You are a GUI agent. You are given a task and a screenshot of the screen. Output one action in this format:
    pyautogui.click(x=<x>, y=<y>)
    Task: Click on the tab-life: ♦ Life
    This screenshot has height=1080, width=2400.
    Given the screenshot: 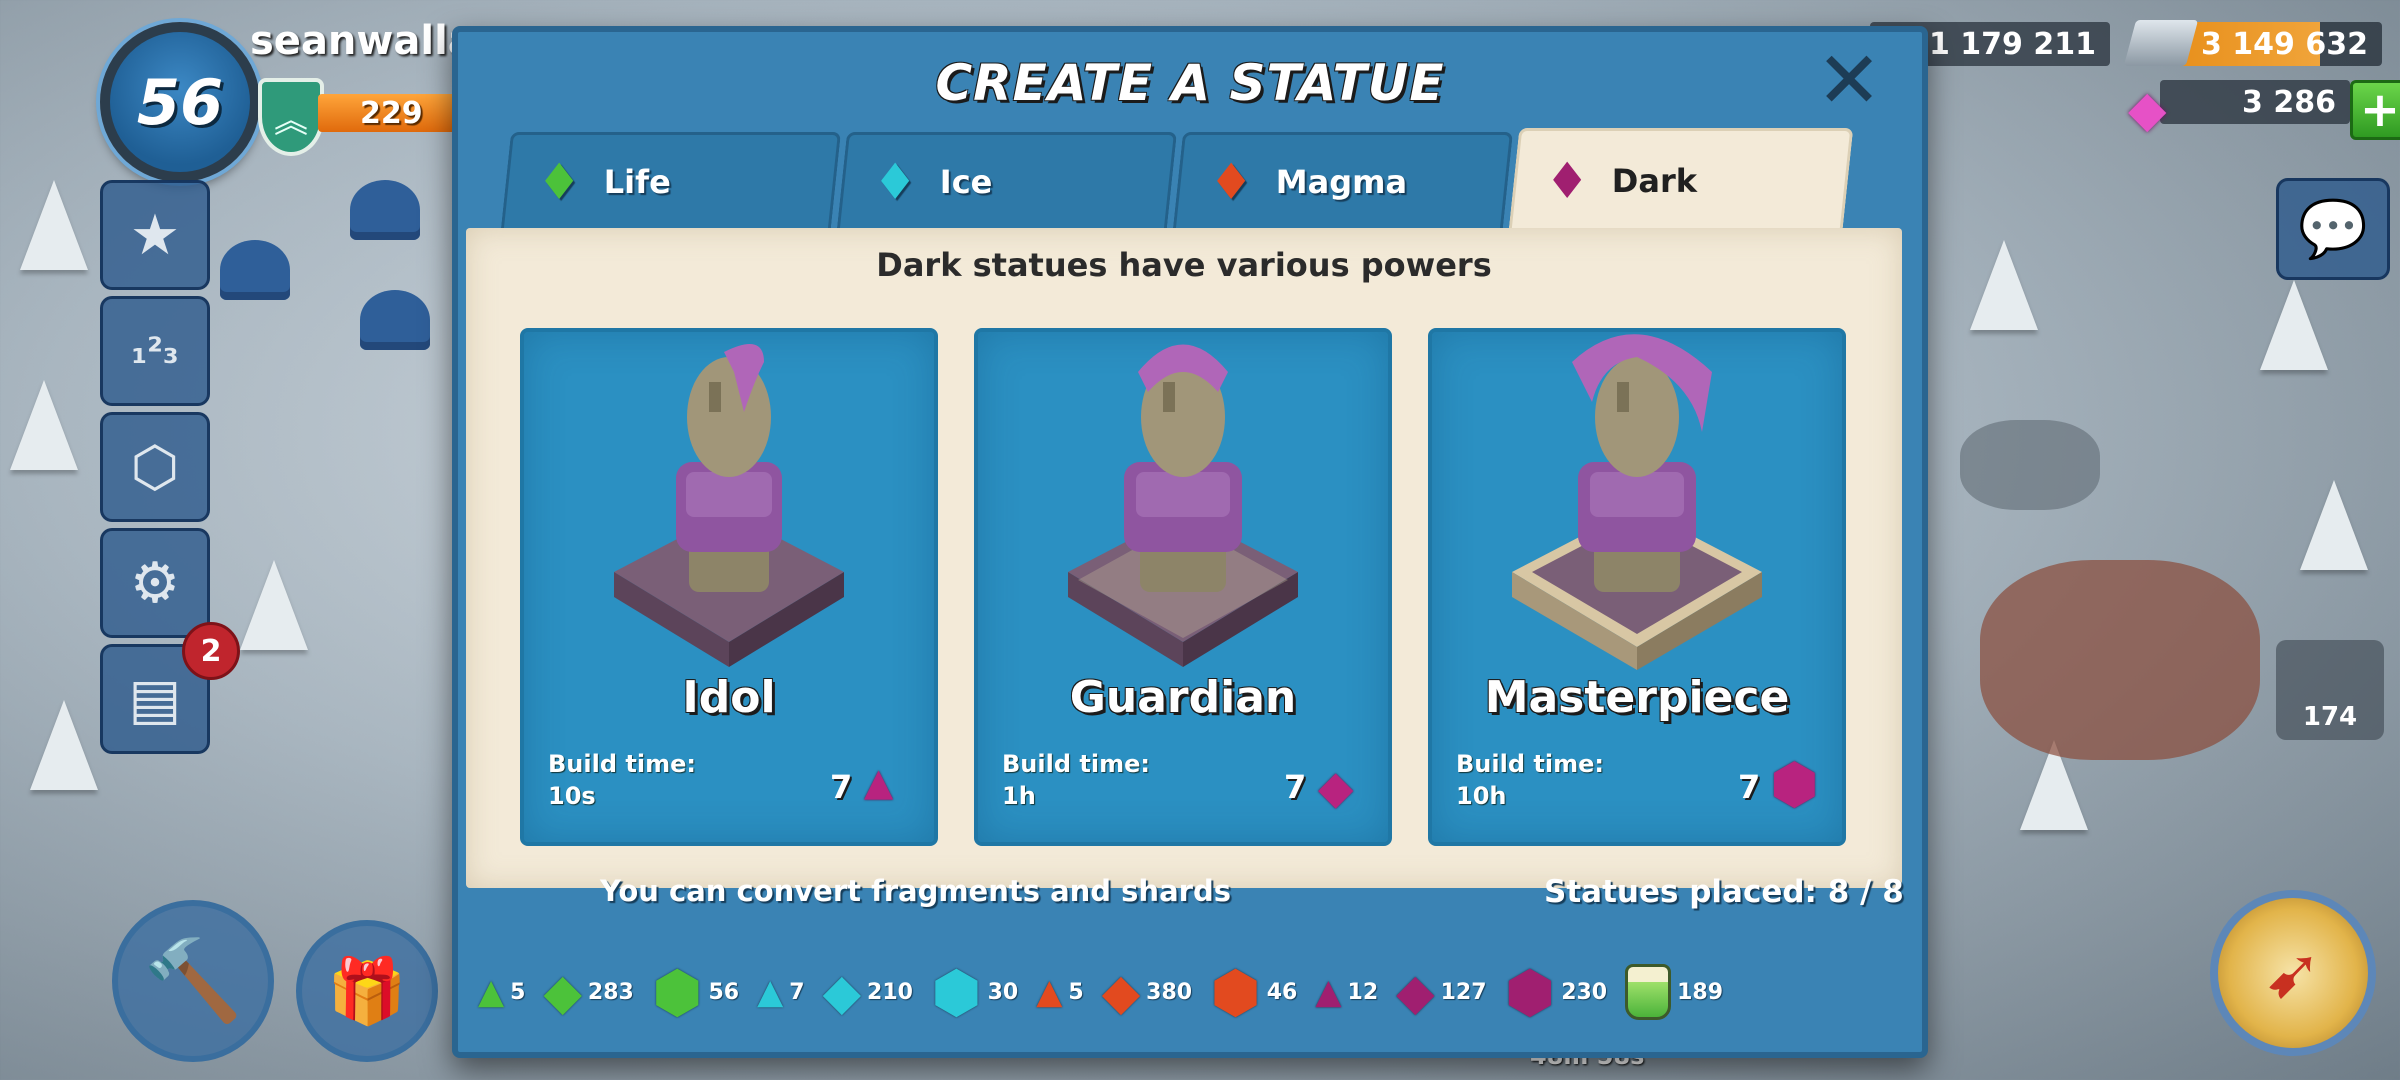 What is the action you would take?
    pyautogui.click(x=671, y=180)
    